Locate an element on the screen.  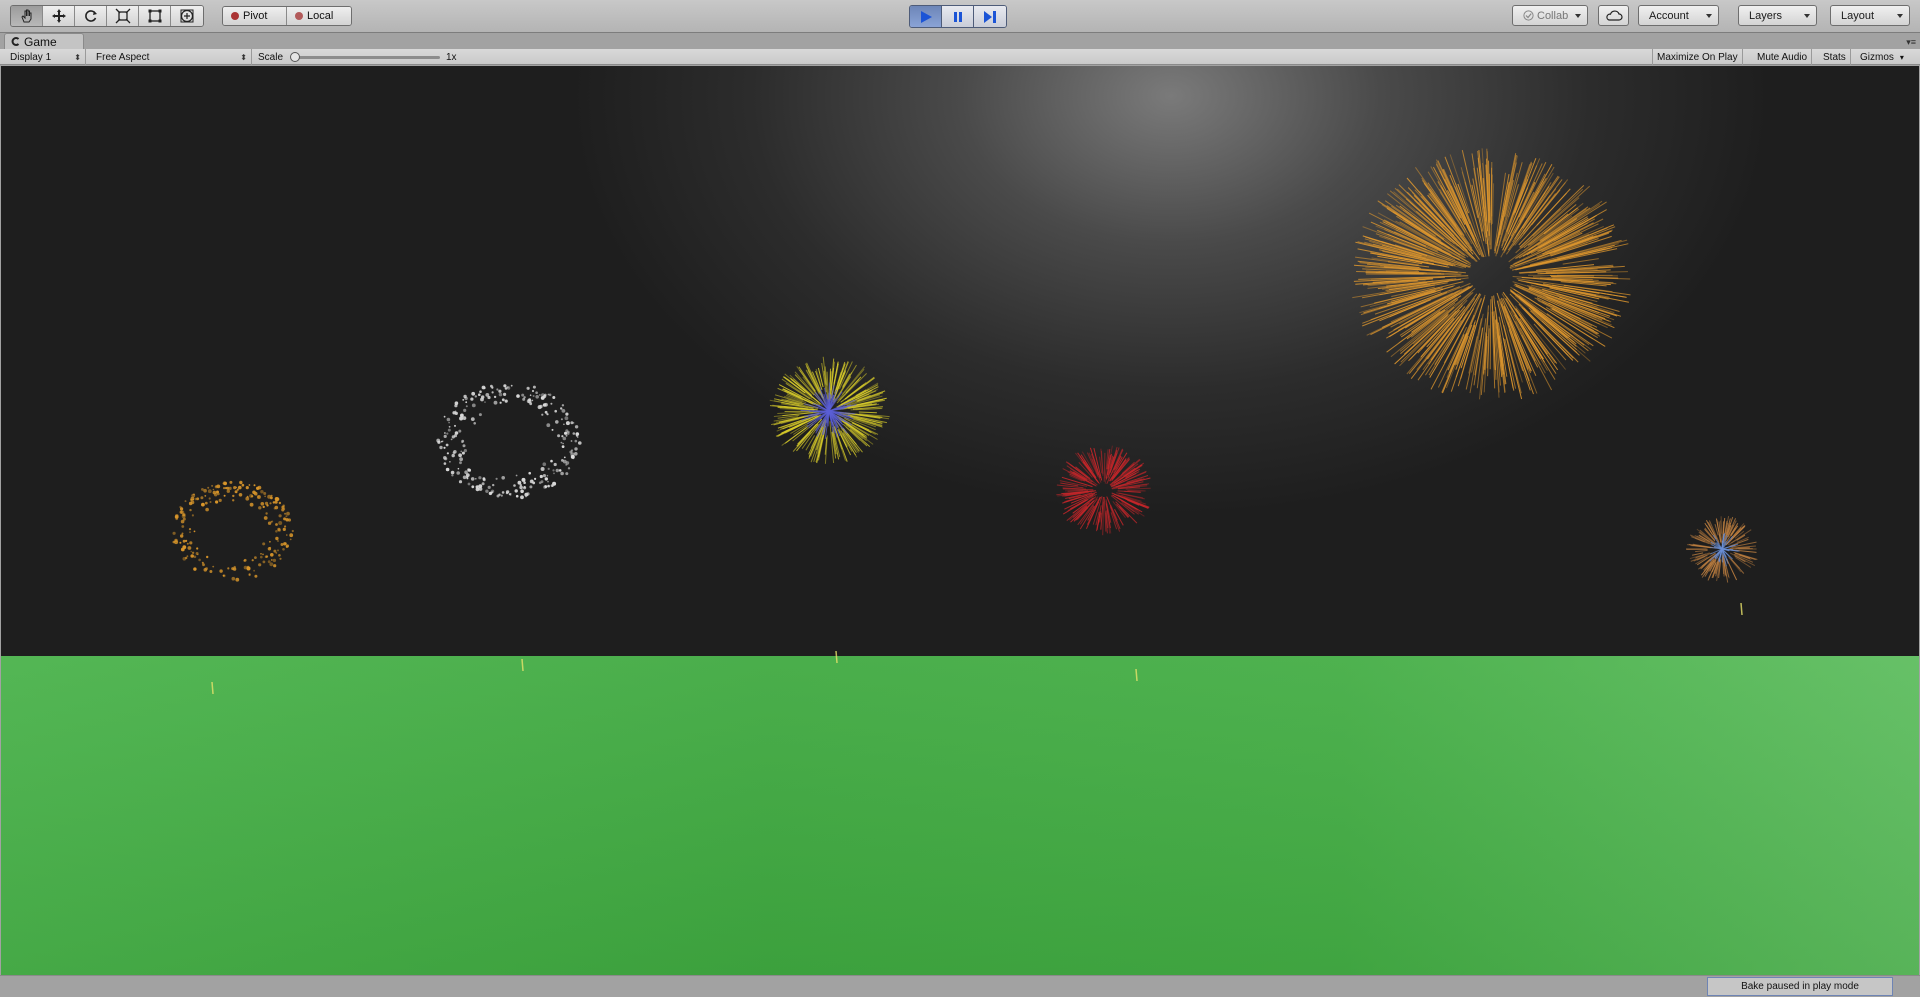
pivot-label: Pivot is located at coordinates (255, 16).